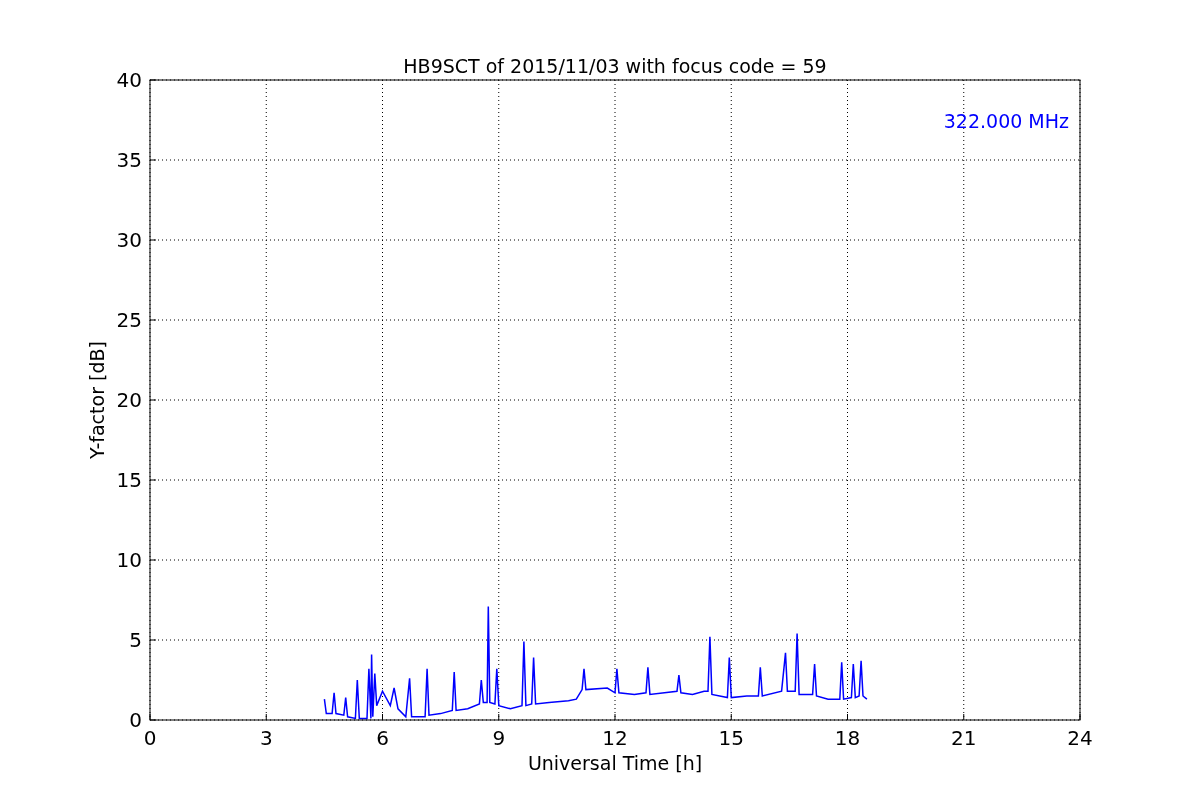  Describe the element at coordinates (266, 738) in the screenshot. I see `x-tick-label: 3` at that location.